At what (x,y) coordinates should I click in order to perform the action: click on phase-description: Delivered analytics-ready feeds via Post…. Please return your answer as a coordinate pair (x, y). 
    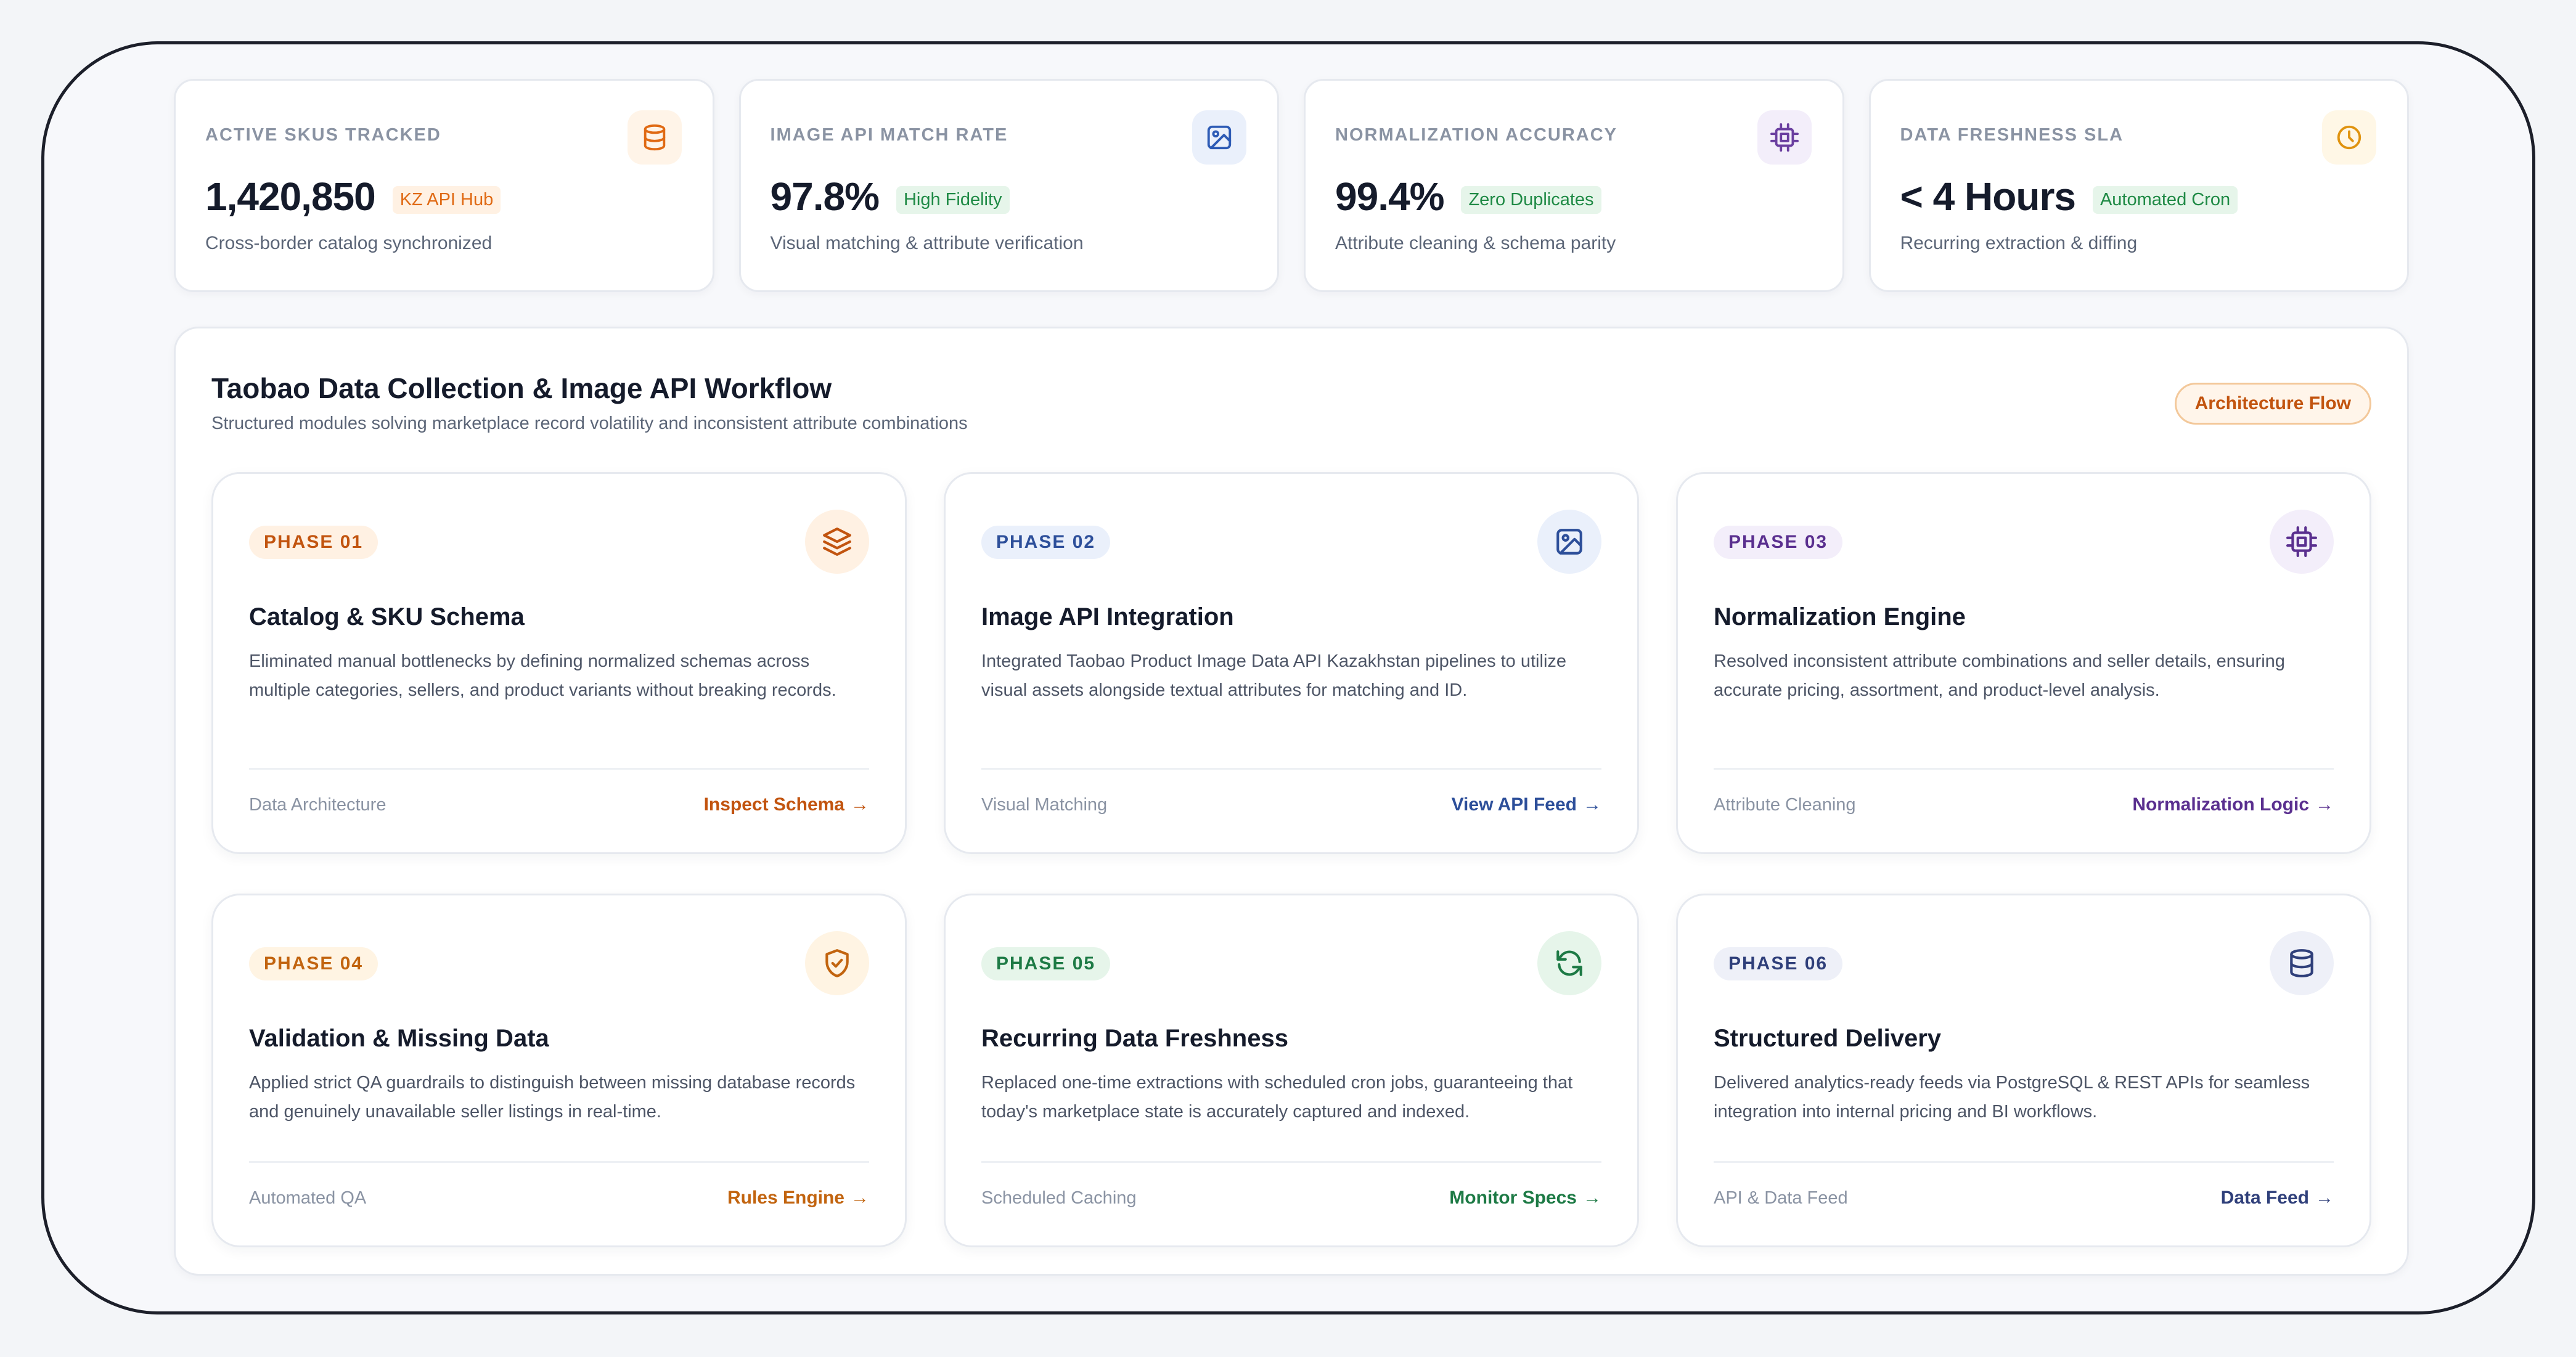
    Looking at the image, I should click on (2012, 1098).